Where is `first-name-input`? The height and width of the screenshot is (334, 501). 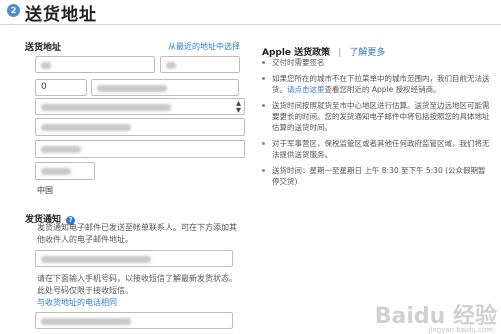 first-name-input is located at coordinates (95, 64).